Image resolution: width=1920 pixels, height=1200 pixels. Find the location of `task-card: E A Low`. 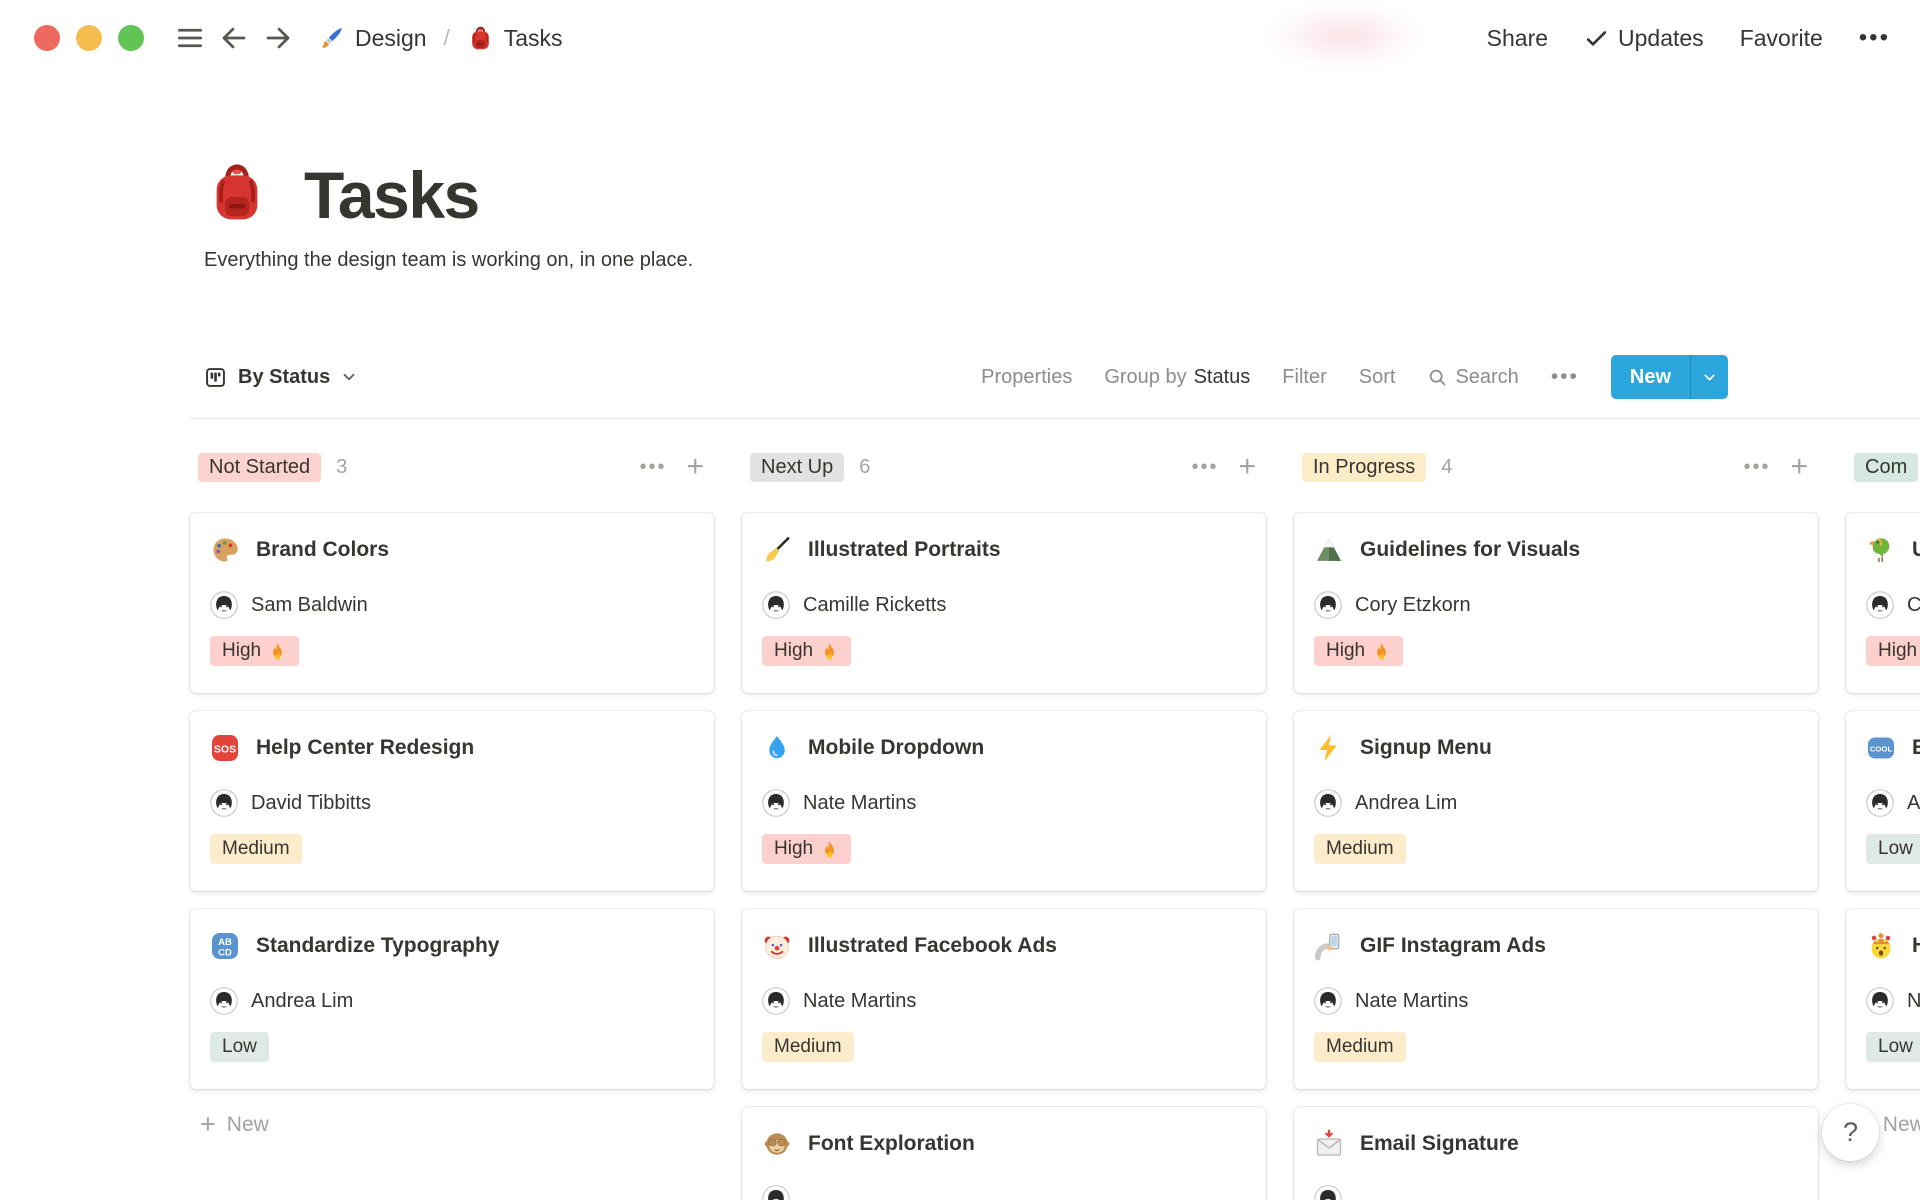

task-card: E A Low is located at coordinates (1883, 801).